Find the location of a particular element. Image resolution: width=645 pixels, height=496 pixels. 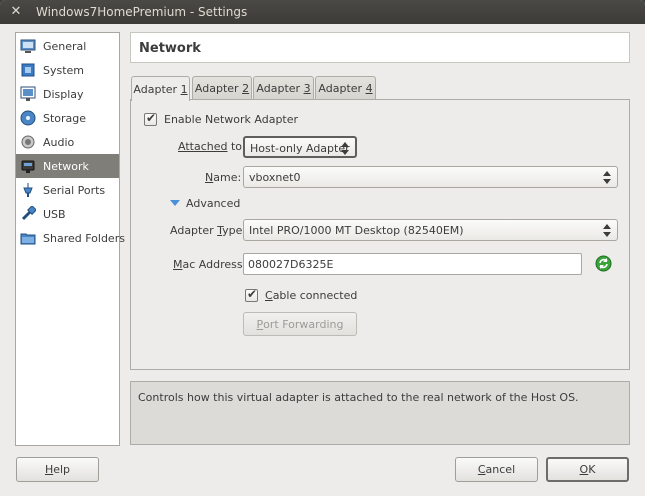

cable-connected-label: Cable connected is located at coordinates (311, 295).